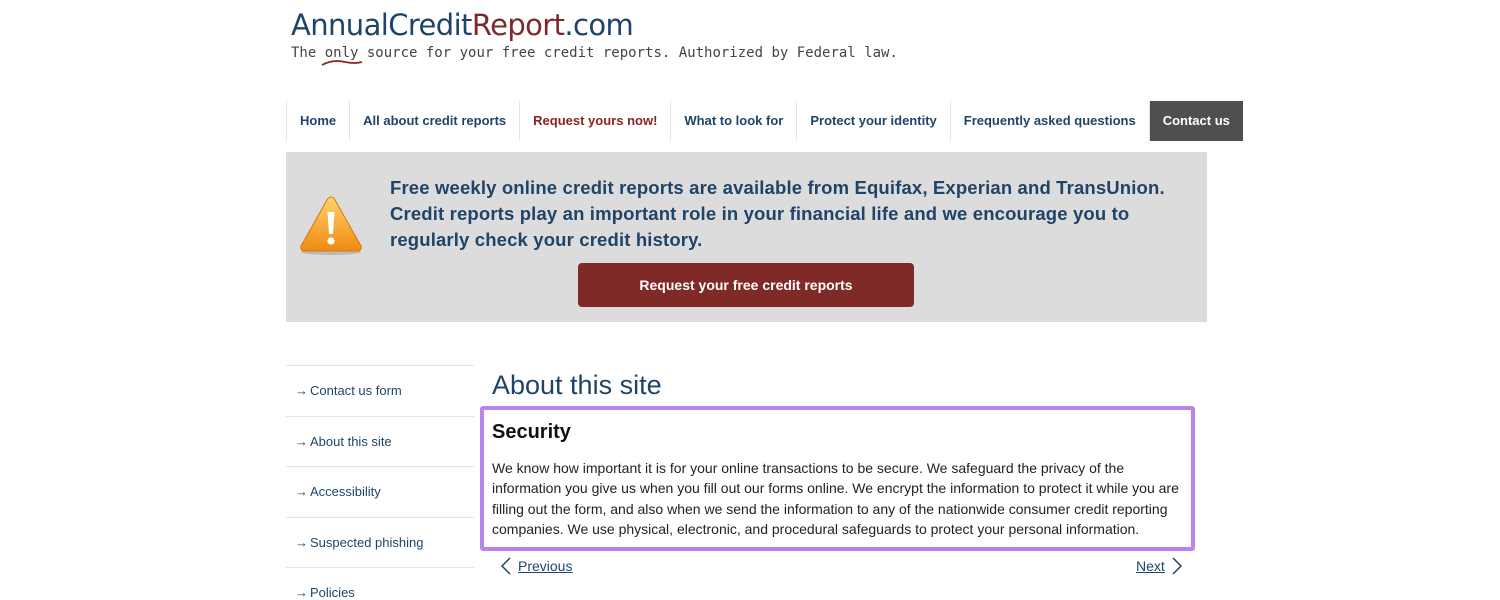 This screenshot has height=600, width=1500. Describe the element at coordinates (596, 121) in the screenshot. I see `nav-request-yours-now: Request yours now!` at that location.